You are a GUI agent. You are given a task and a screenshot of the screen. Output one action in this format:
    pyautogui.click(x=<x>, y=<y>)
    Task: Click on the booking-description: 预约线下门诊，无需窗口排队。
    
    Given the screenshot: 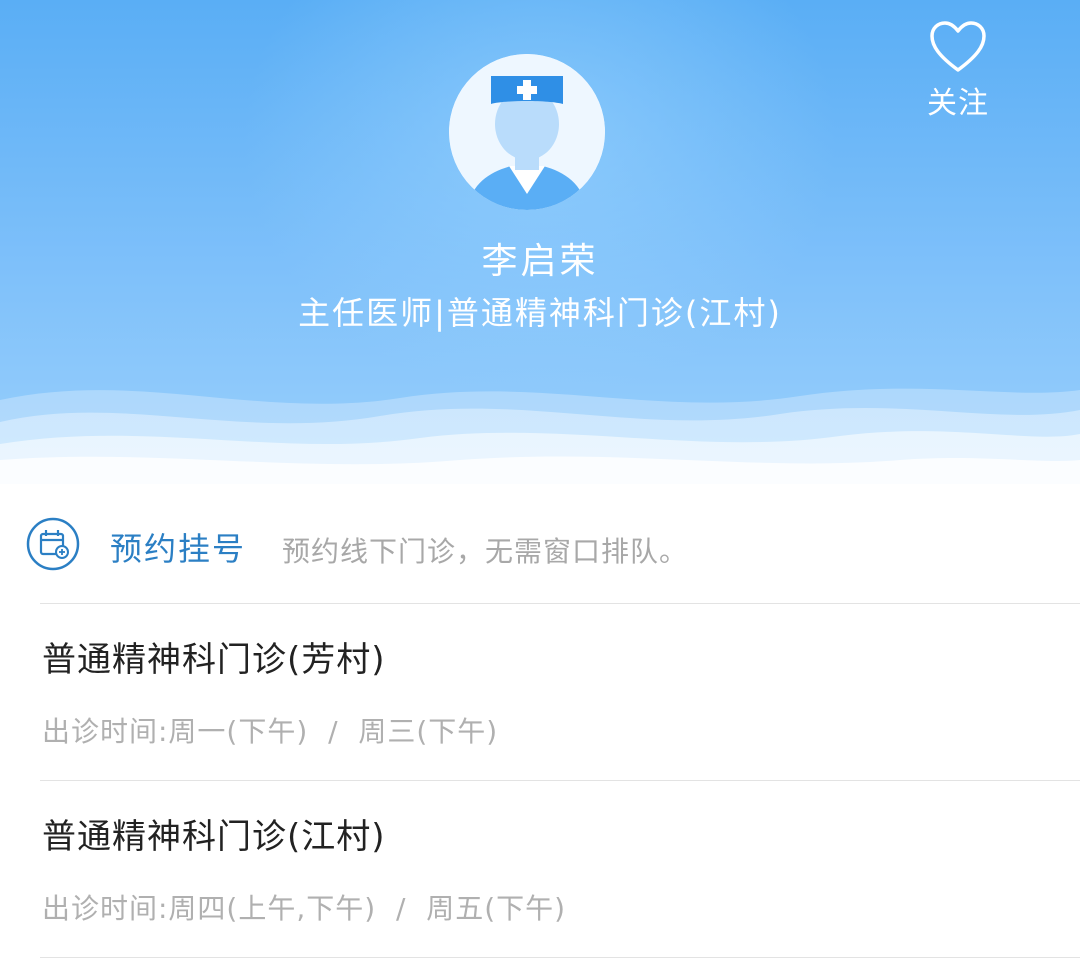 What is the action you would take?
    pyautogui.click(x=485, y=551)
    